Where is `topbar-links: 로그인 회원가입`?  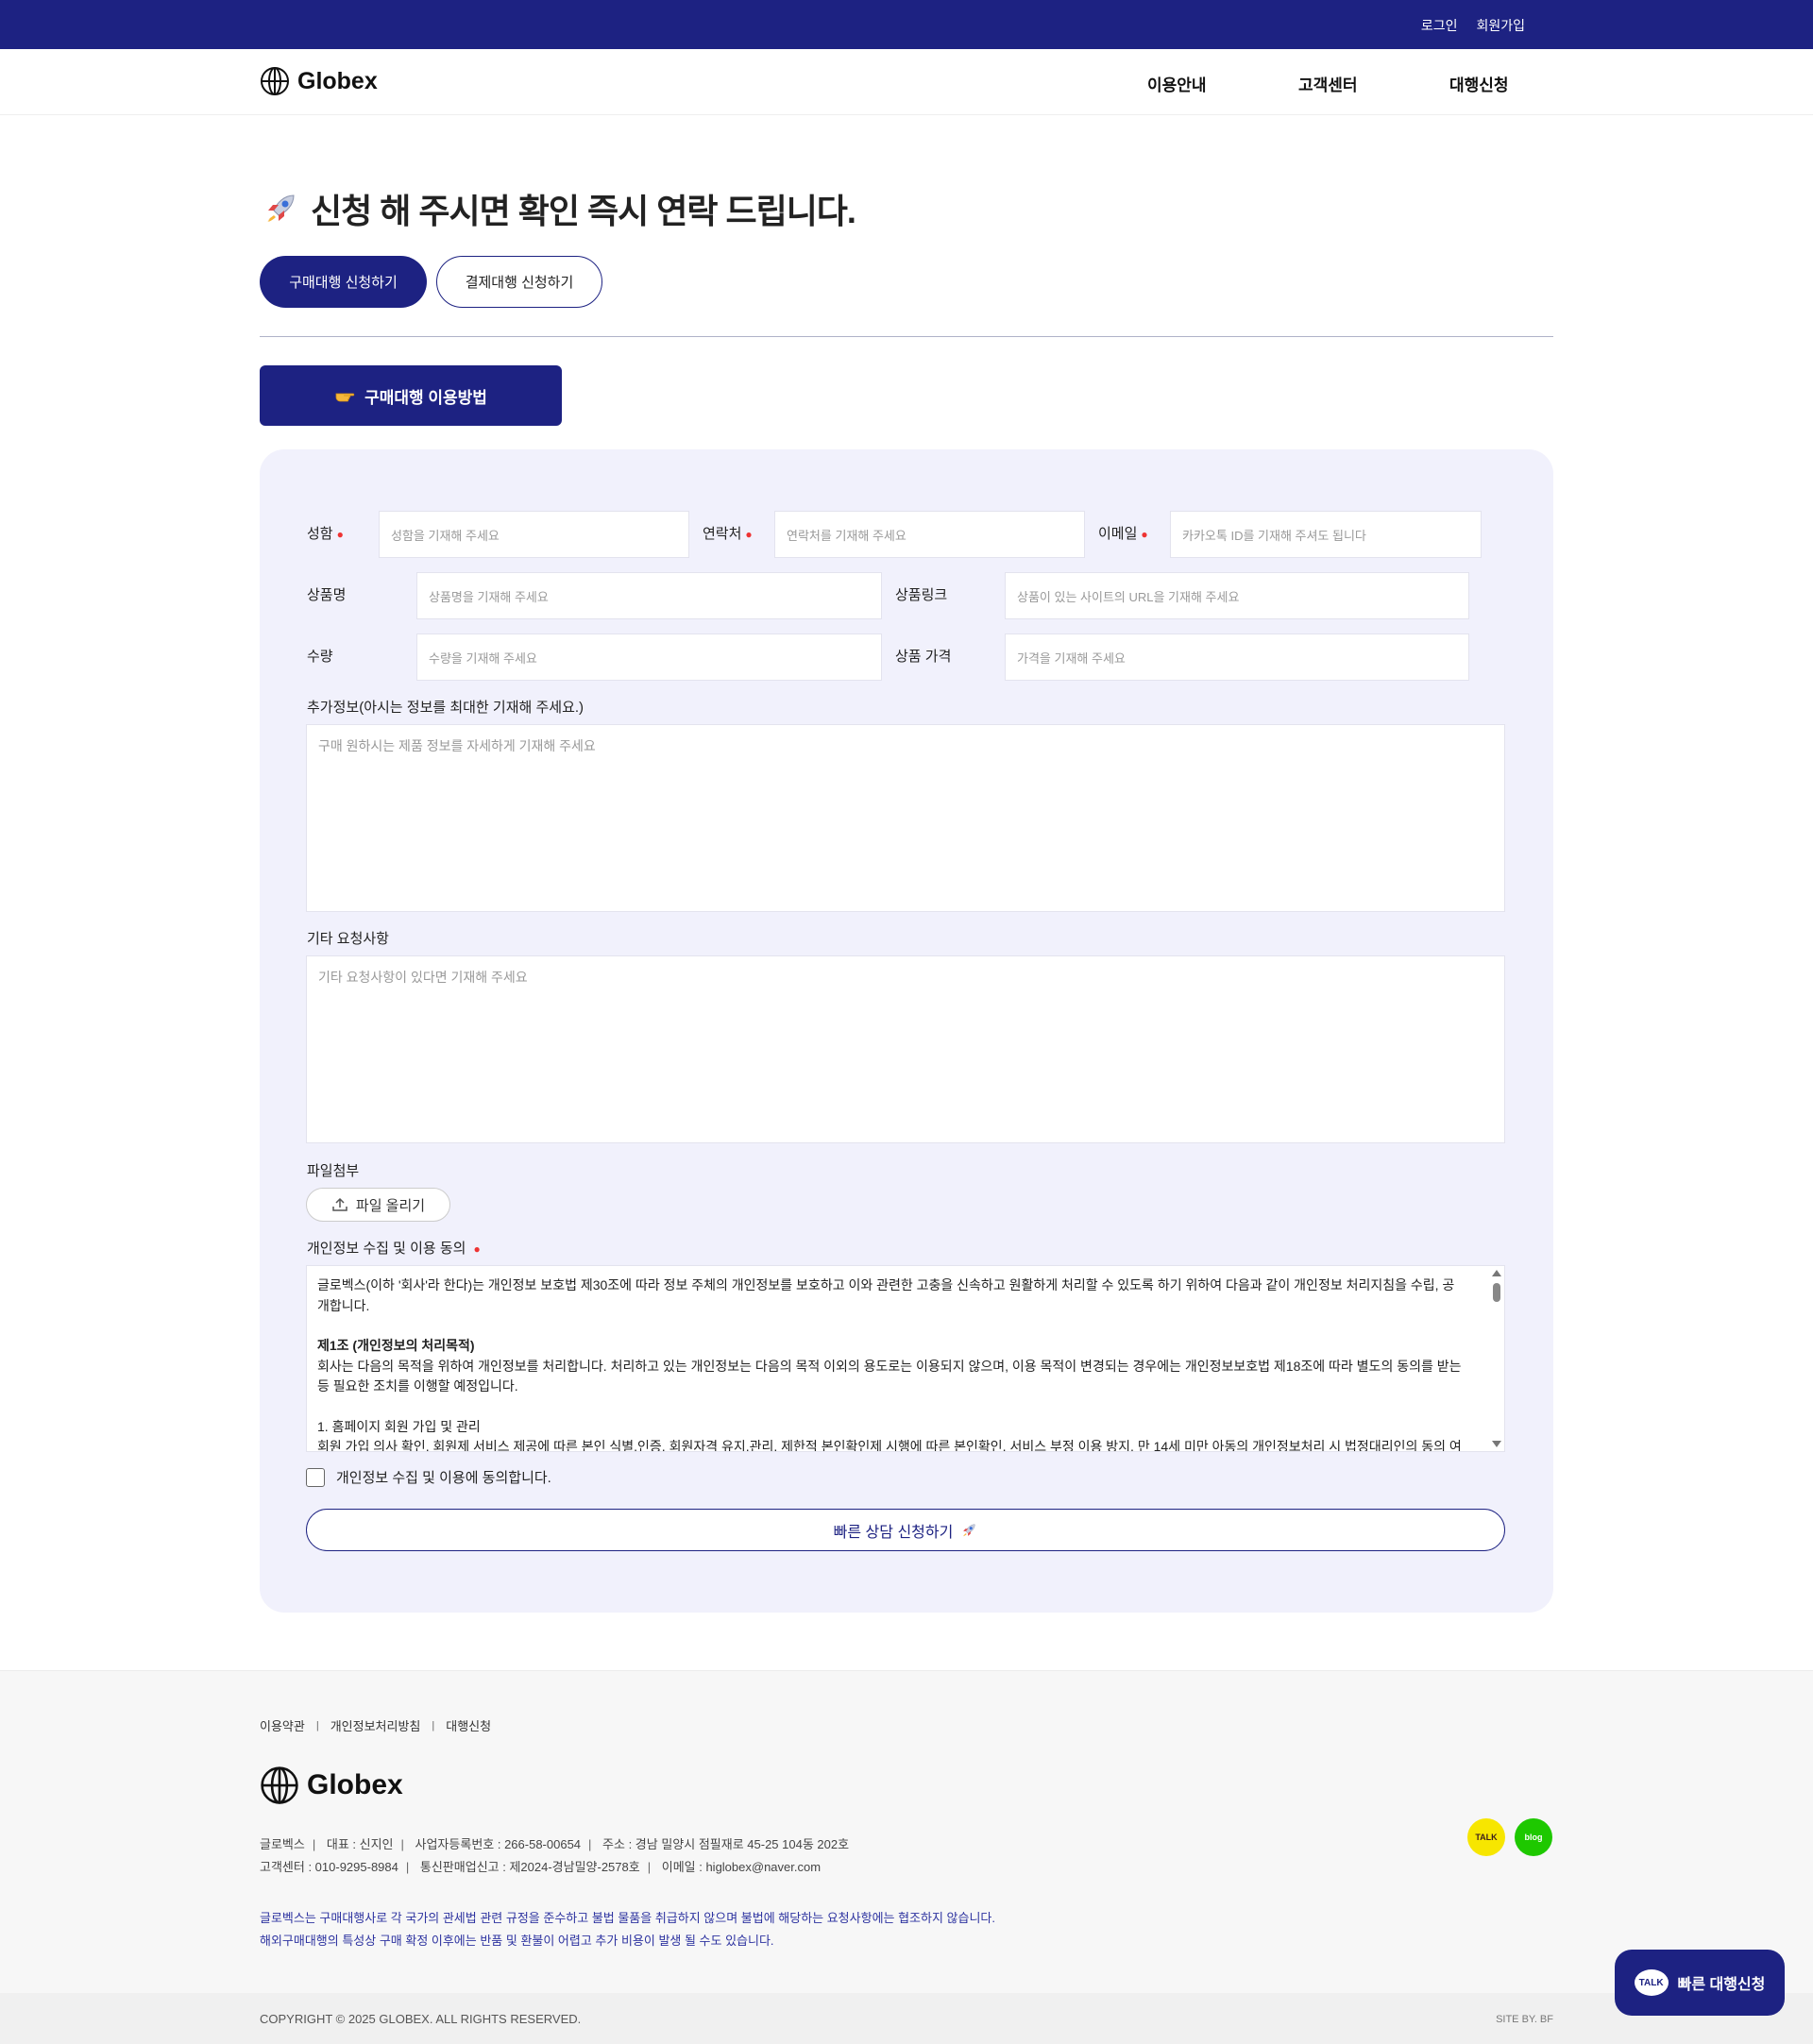 topbar-links: 로그인 회원가입 is located at coordinates (1473, 26).